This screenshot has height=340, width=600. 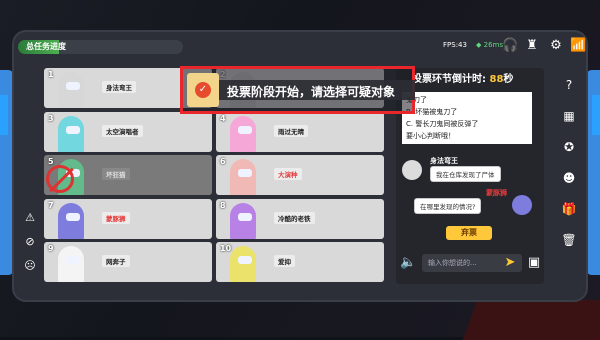 What do you see at coordinates (496, 193) in the screenshot?
I see `chat-sender: 蒙豚狮` at bounding box center [496, 193].